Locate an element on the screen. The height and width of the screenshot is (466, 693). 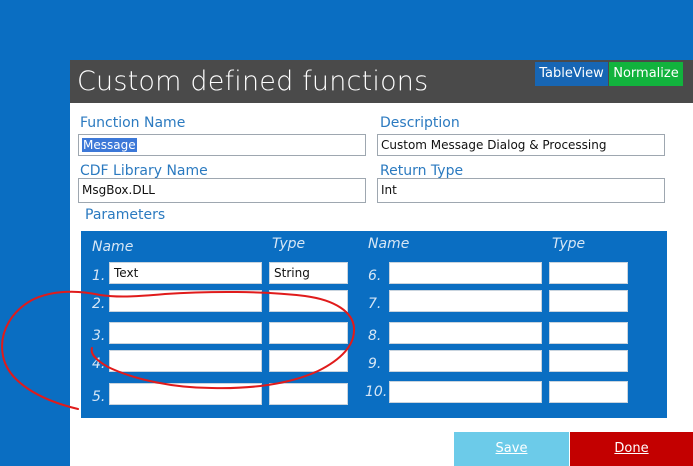
done-button: Done is located at coordinates (631, 449).